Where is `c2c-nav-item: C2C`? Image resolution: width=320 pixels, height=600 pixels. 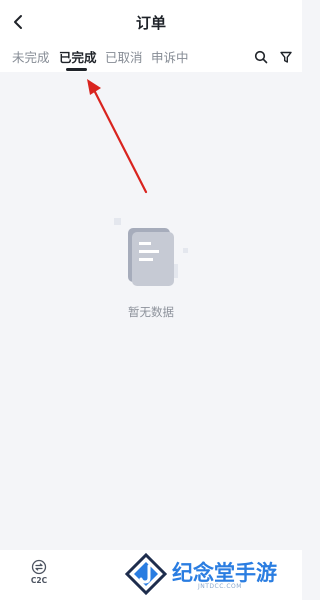 c2c-nav-item: C2C is located at coordinates (39, 572).